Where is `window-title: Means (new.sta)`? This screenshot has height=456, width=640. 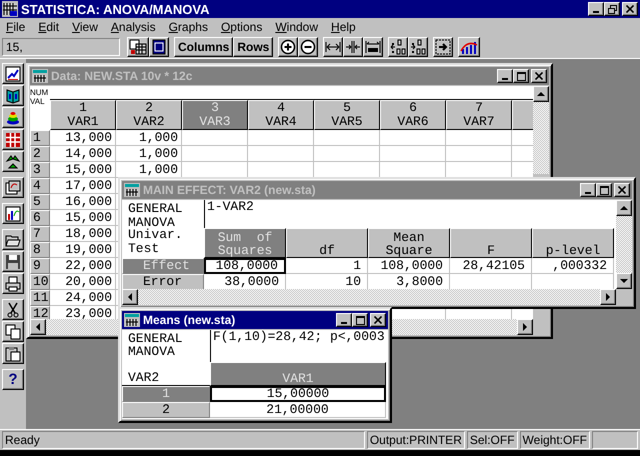 window-title: Means (new.sta) is located at coordinates (189, 320).